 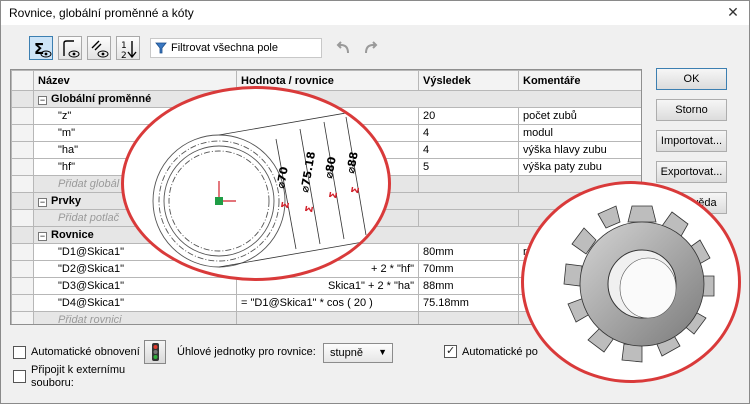 I want to click on sketch-equation-view-button, so click(x=70, y=48).